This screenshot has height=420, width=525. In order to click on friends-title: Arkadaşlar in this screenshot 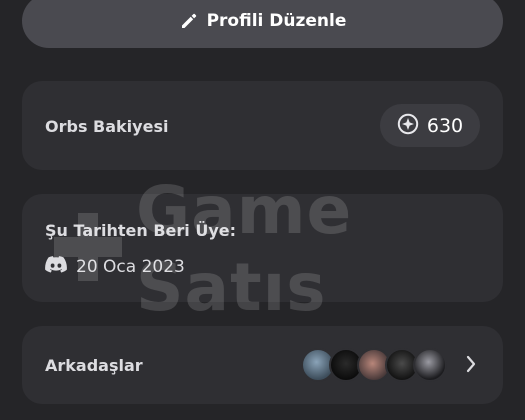, I will do `click(94, 365)`.